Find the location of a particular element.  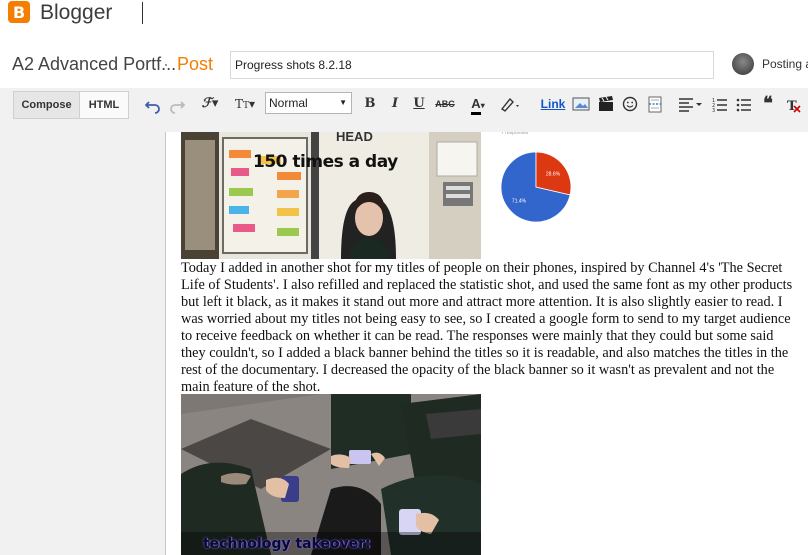

post-title-input: Progress shots 8.2.18 is located at coordinates (472, 65).